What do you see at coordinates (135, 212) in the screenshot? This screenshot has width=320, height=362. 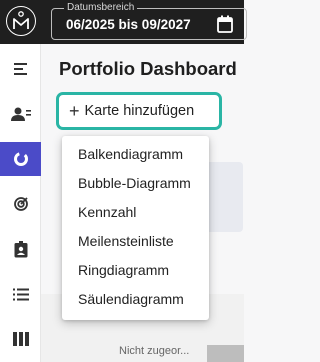 I see `menu-item-kpi: Kennzahl` at bounding box center [135, 212].